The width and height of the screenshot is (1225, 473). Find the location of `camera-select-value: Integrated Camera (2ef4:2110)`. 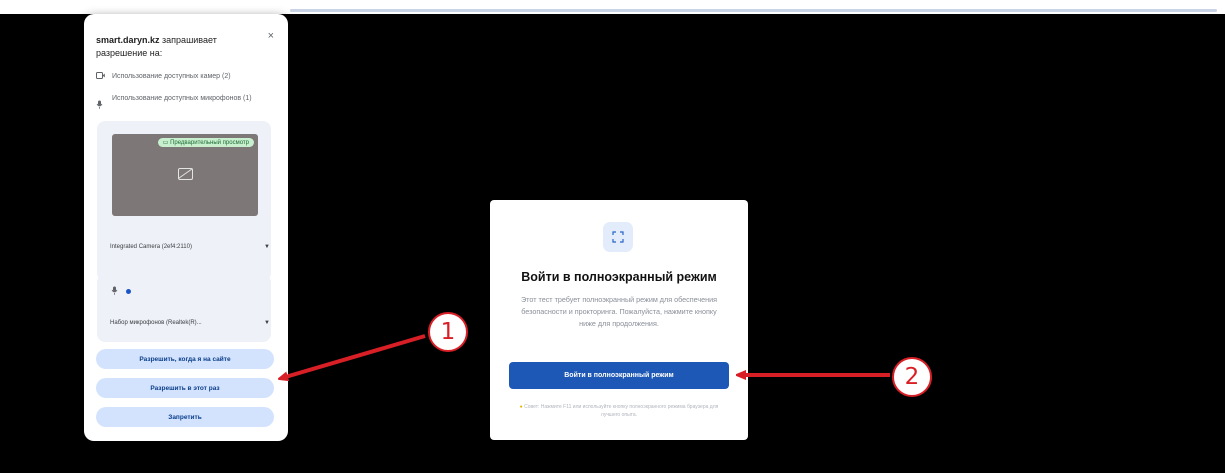

camera-select-value: Integrated Camera (2ef4:2110) is located at coordinates (151, 247).